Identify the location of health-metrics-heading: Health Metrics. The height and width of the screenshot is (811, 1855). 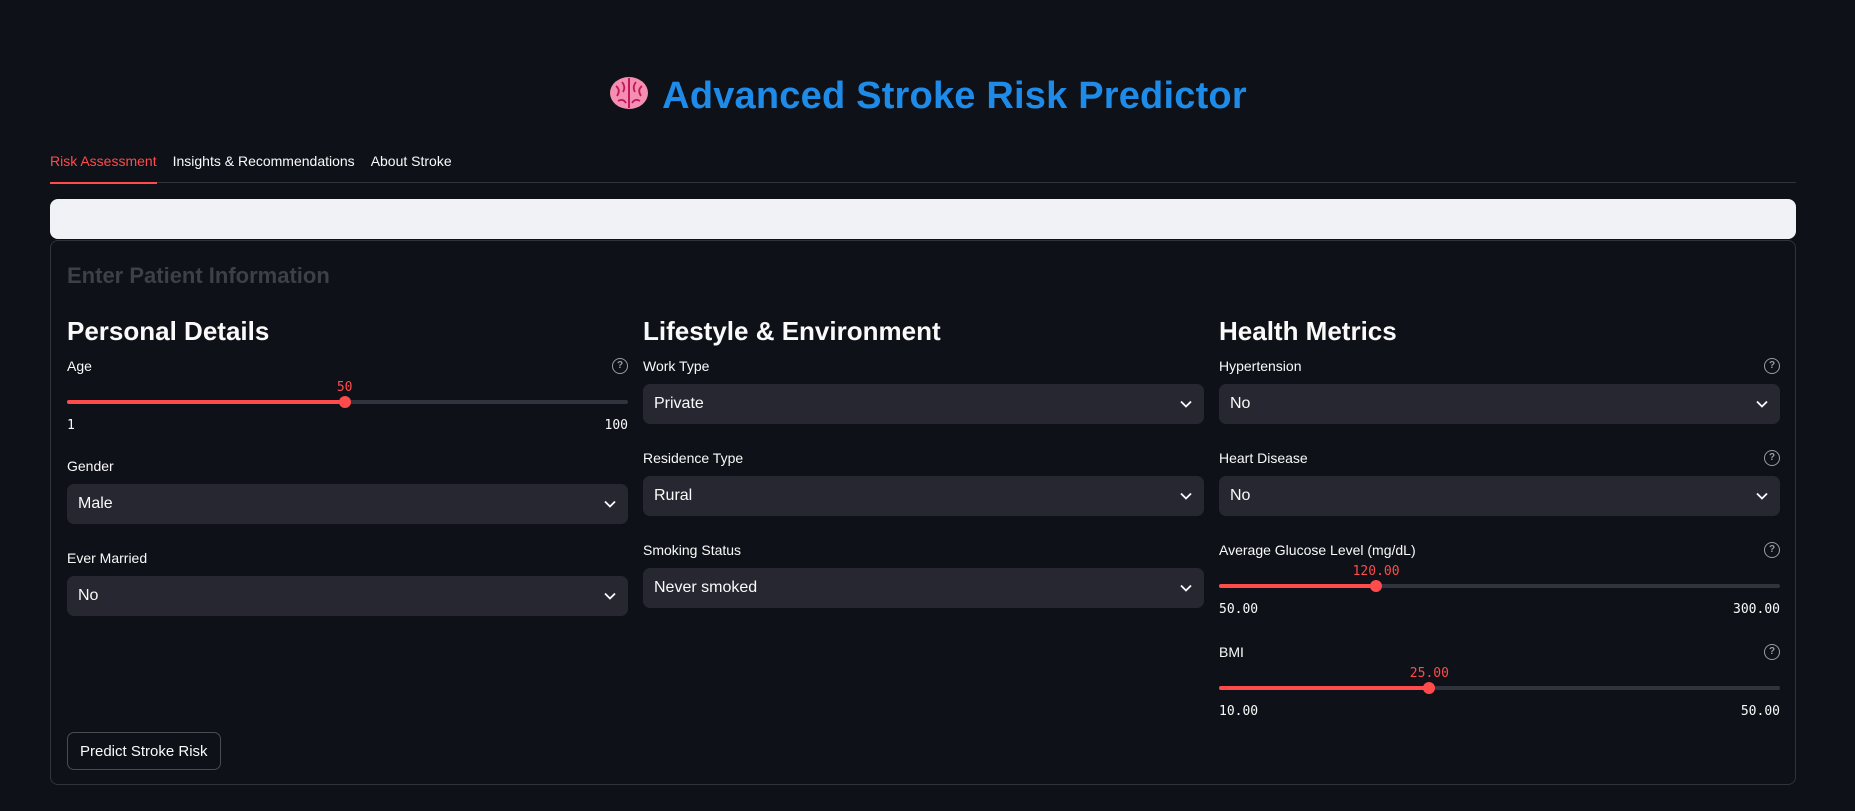
(1308, 331).